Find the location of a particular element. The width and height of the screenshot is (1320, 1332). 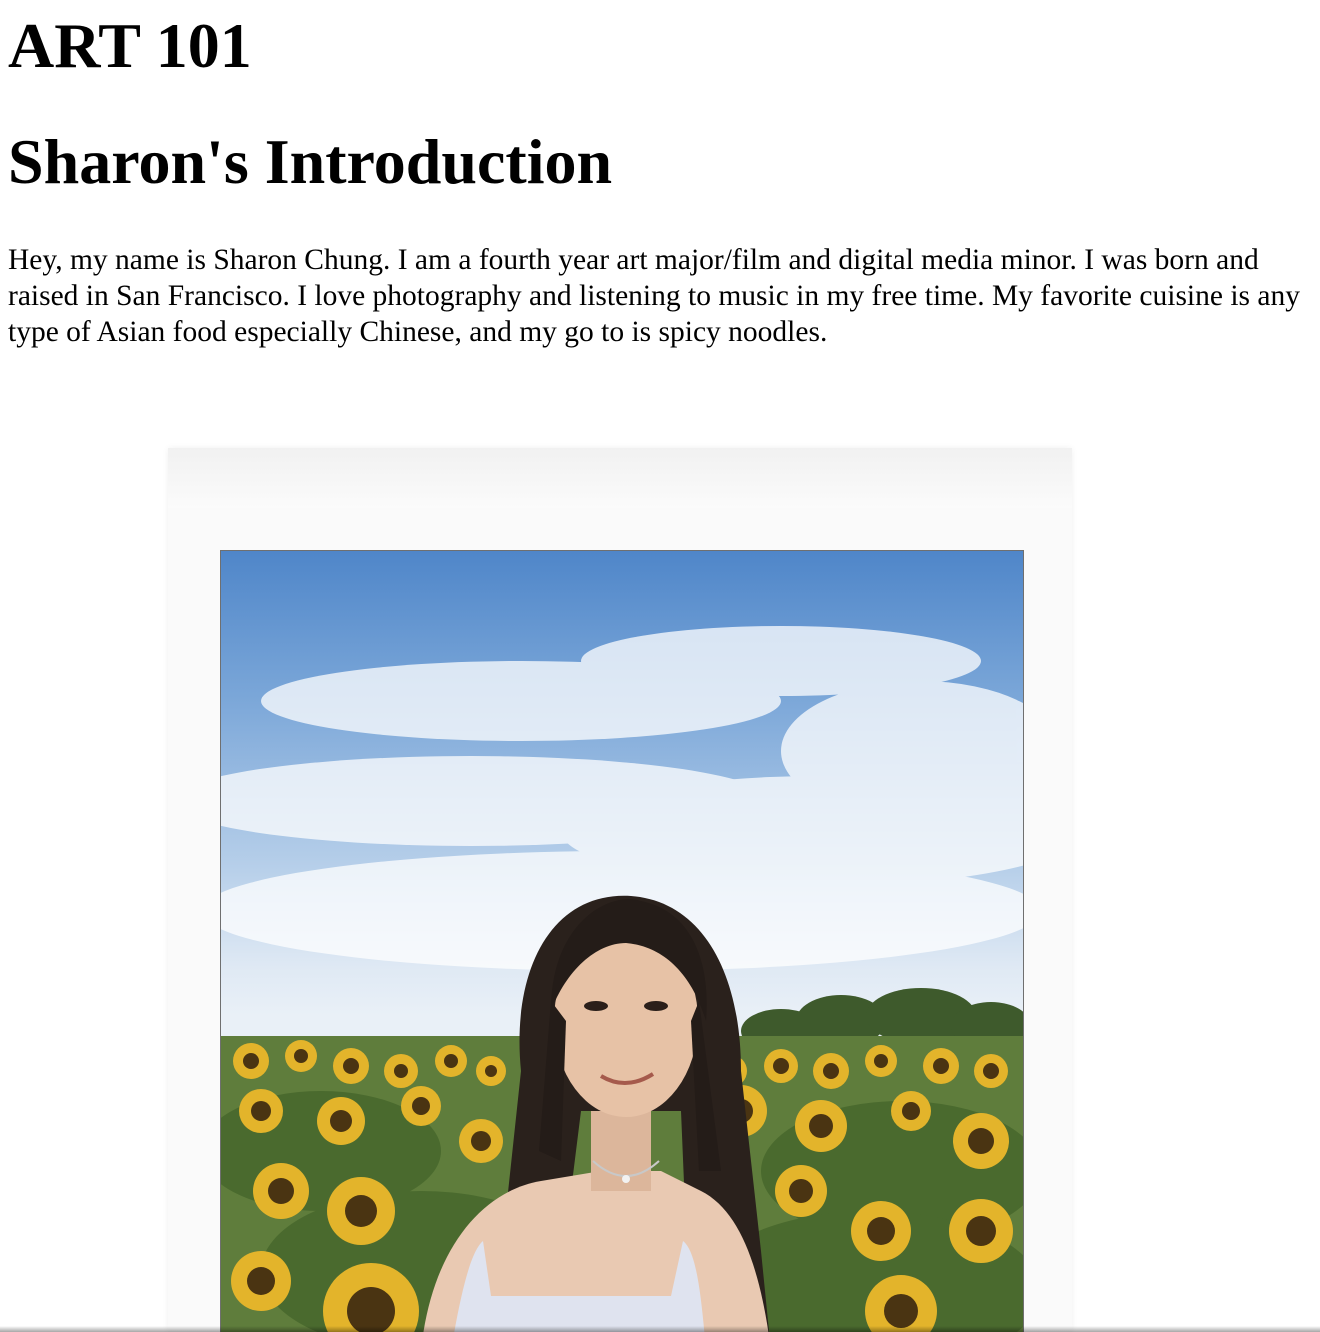

frame-edge is located at coordinates (620, 478).